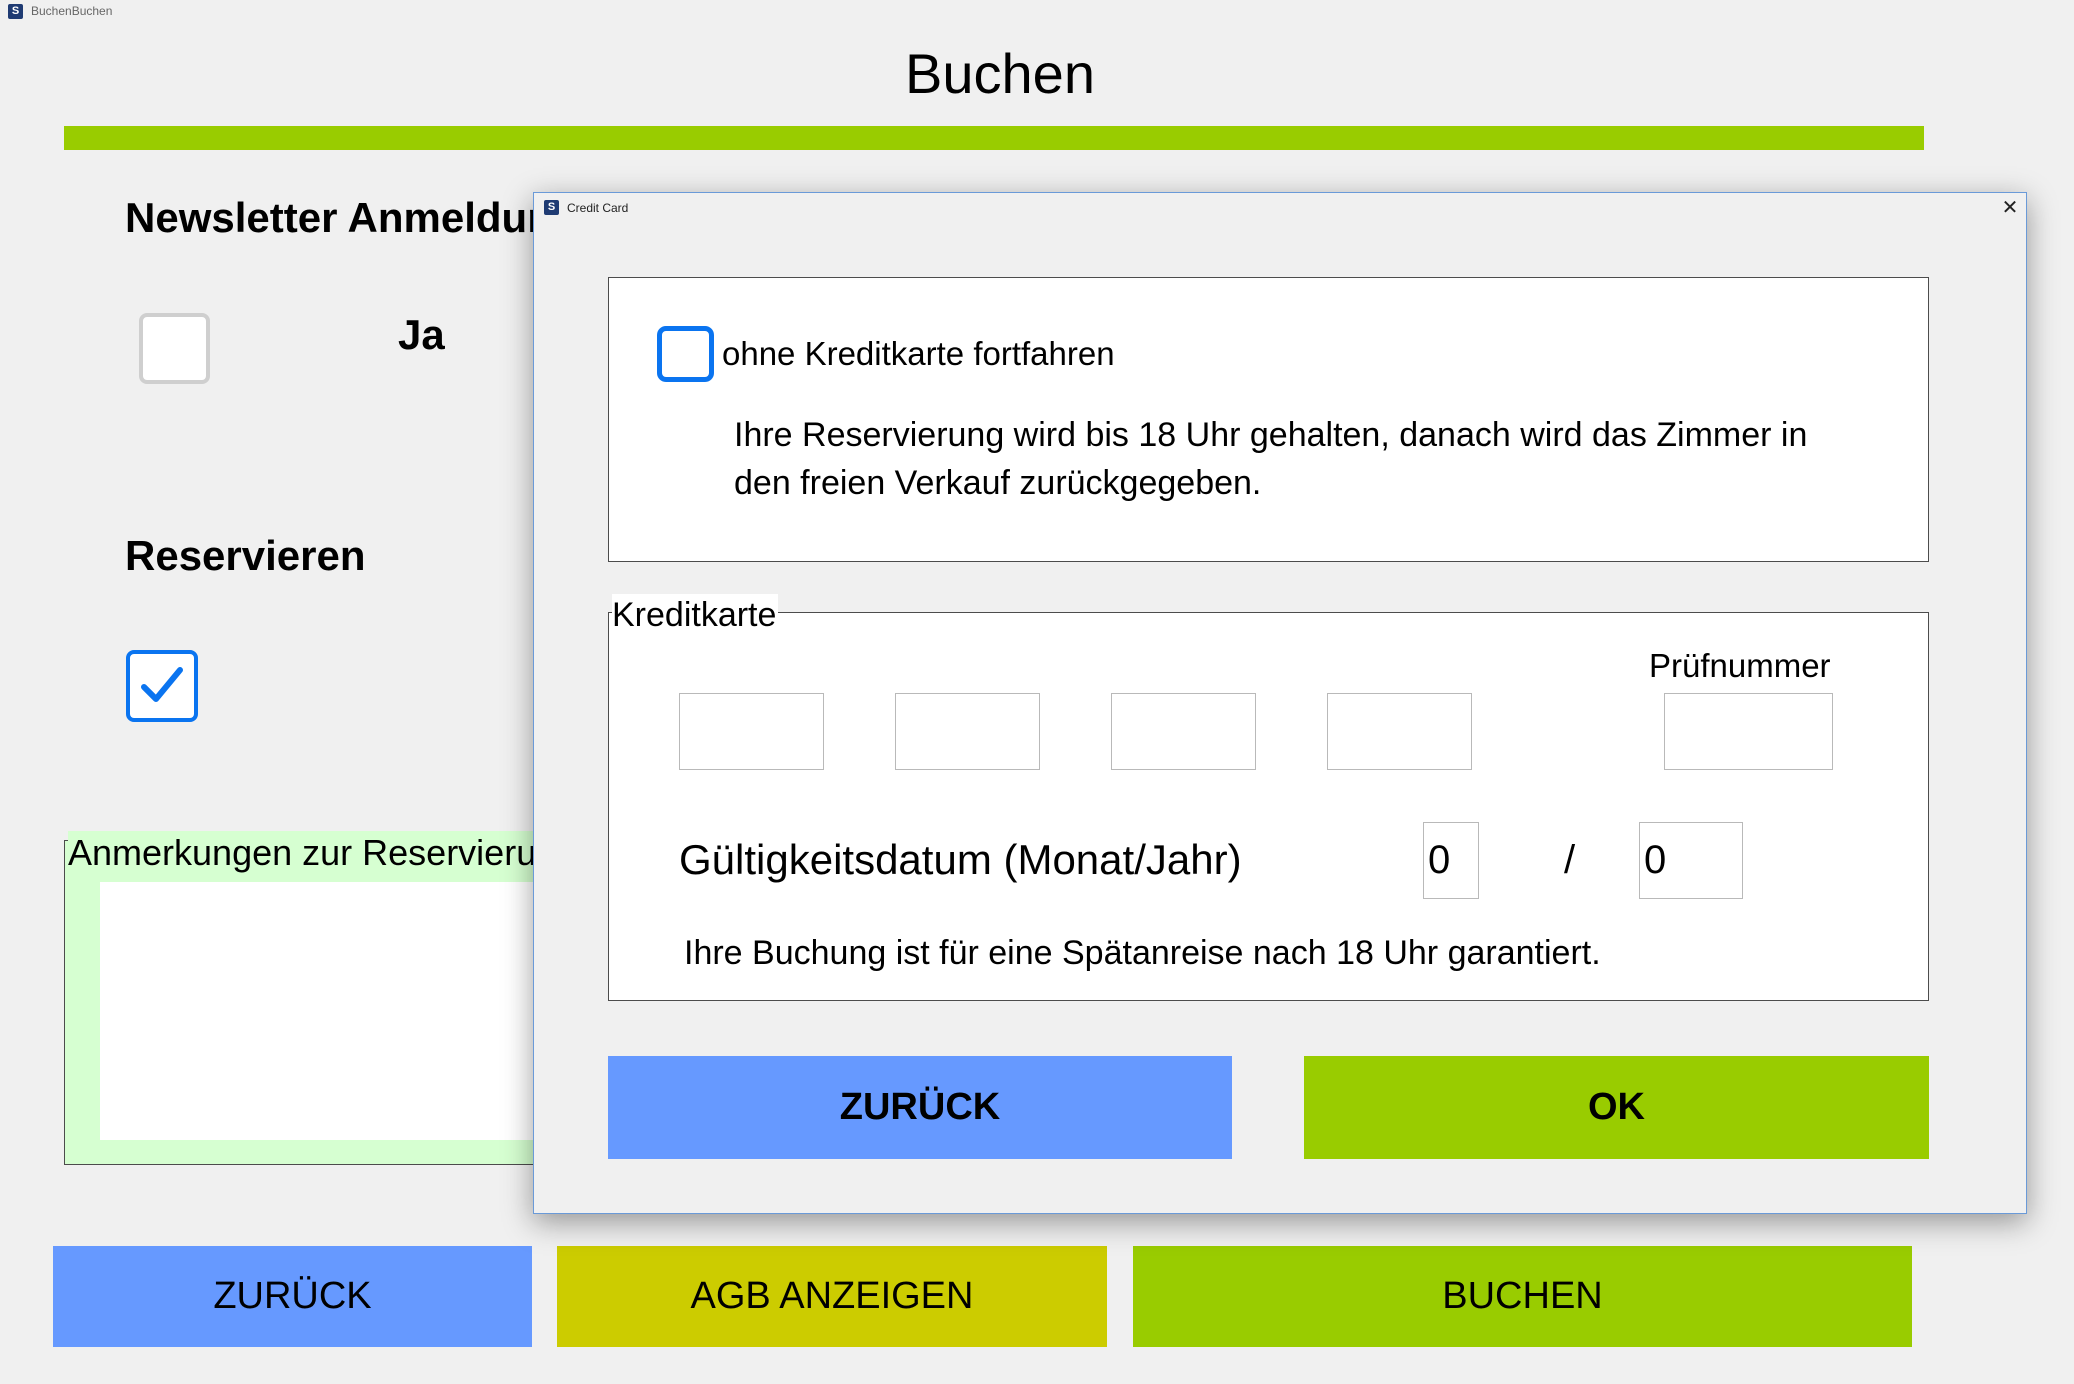 The height and width of the screenshot is (1384, 2074). I want to click on close-icon: ✕, so click(2010, 208).